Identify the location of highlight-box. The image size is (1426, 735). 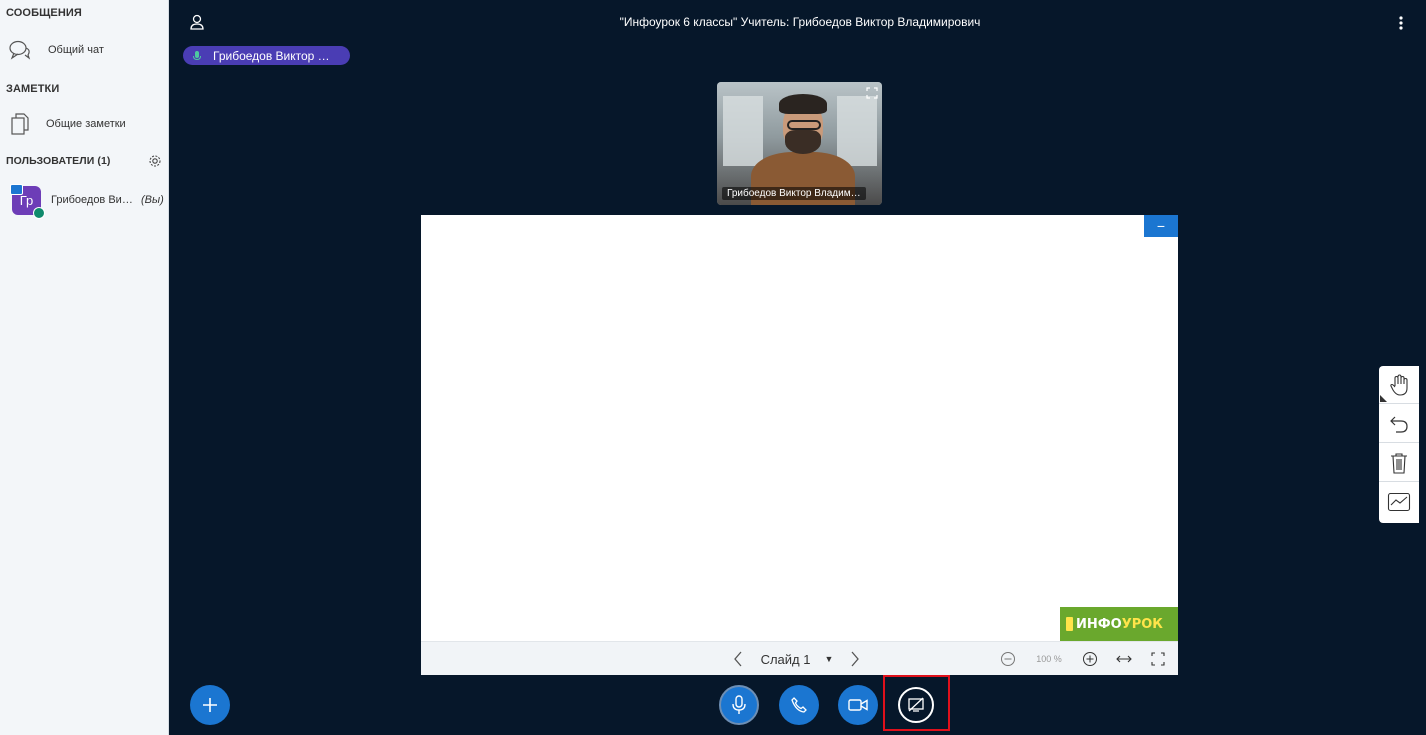
(916, 703).